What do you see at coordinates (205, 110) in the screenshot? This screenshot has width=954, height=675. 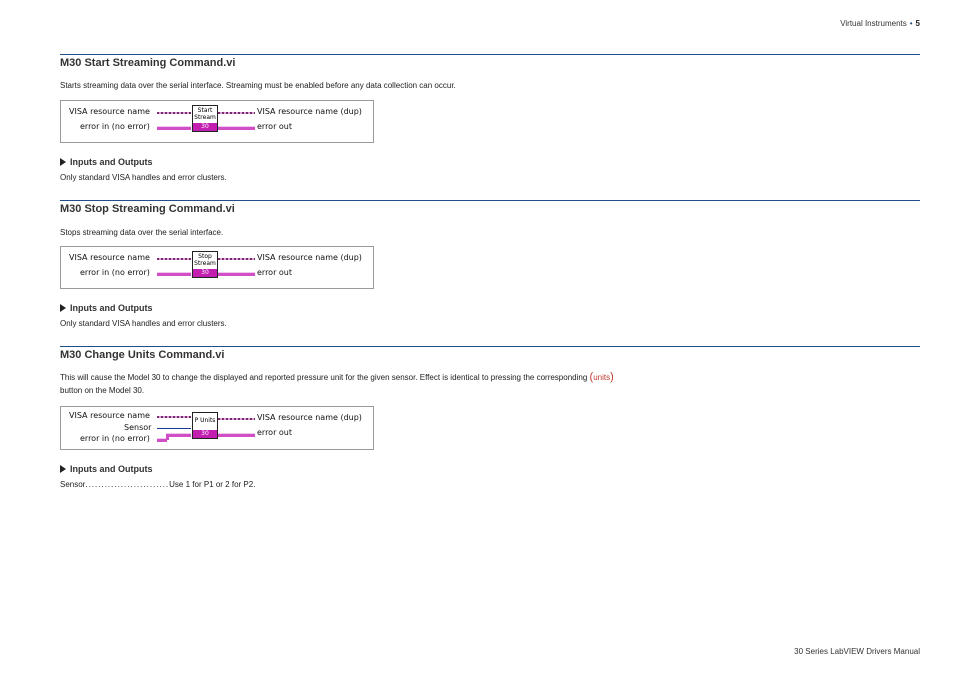 I see `vi-icon-line1: Start` at bounding box center [205, 110].